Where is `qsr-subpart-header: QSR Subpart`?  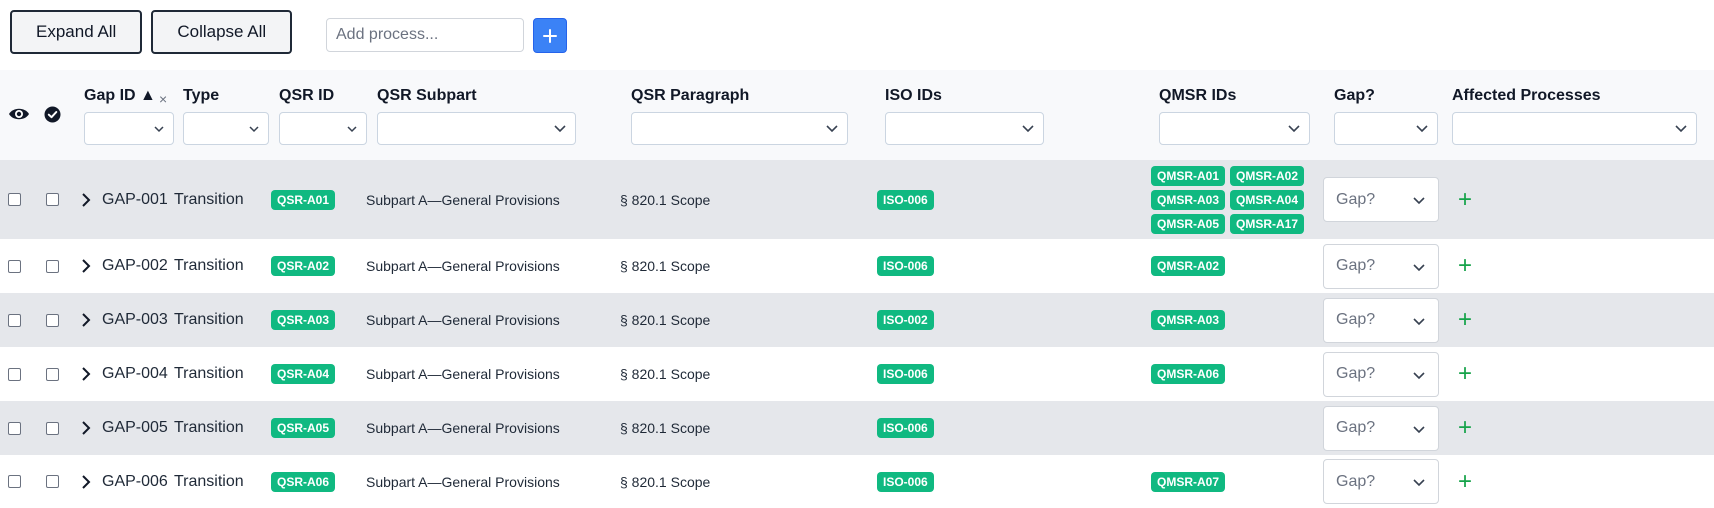
qsr-subpart-header: QSR Subpart is located at coordinates (427, 96).